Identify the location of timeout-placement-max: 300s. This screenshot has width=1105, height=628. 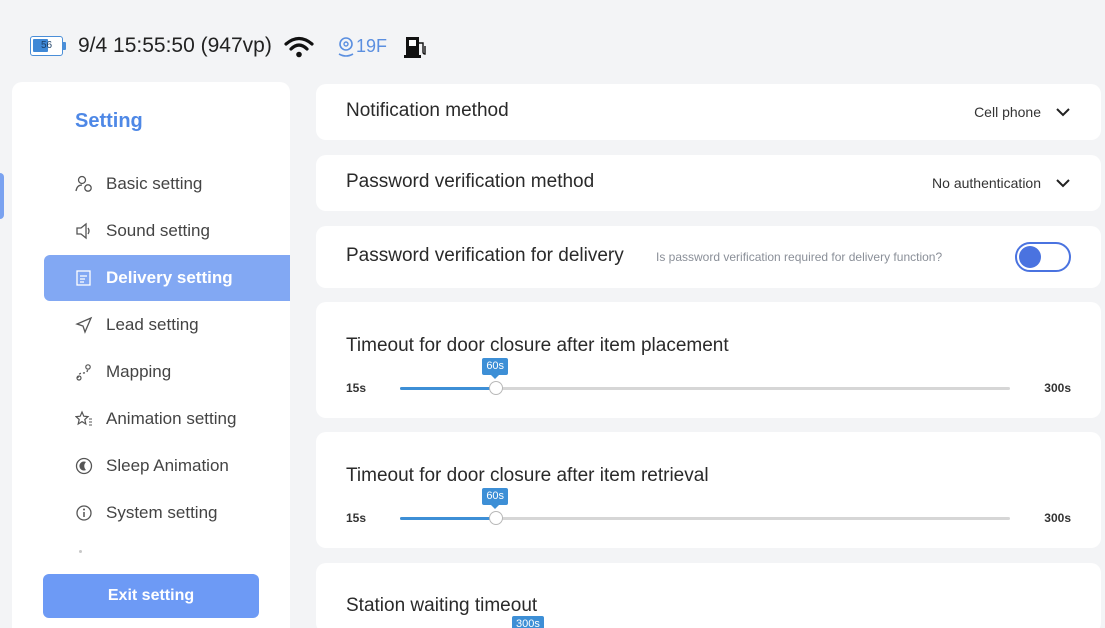
(1057, 388).